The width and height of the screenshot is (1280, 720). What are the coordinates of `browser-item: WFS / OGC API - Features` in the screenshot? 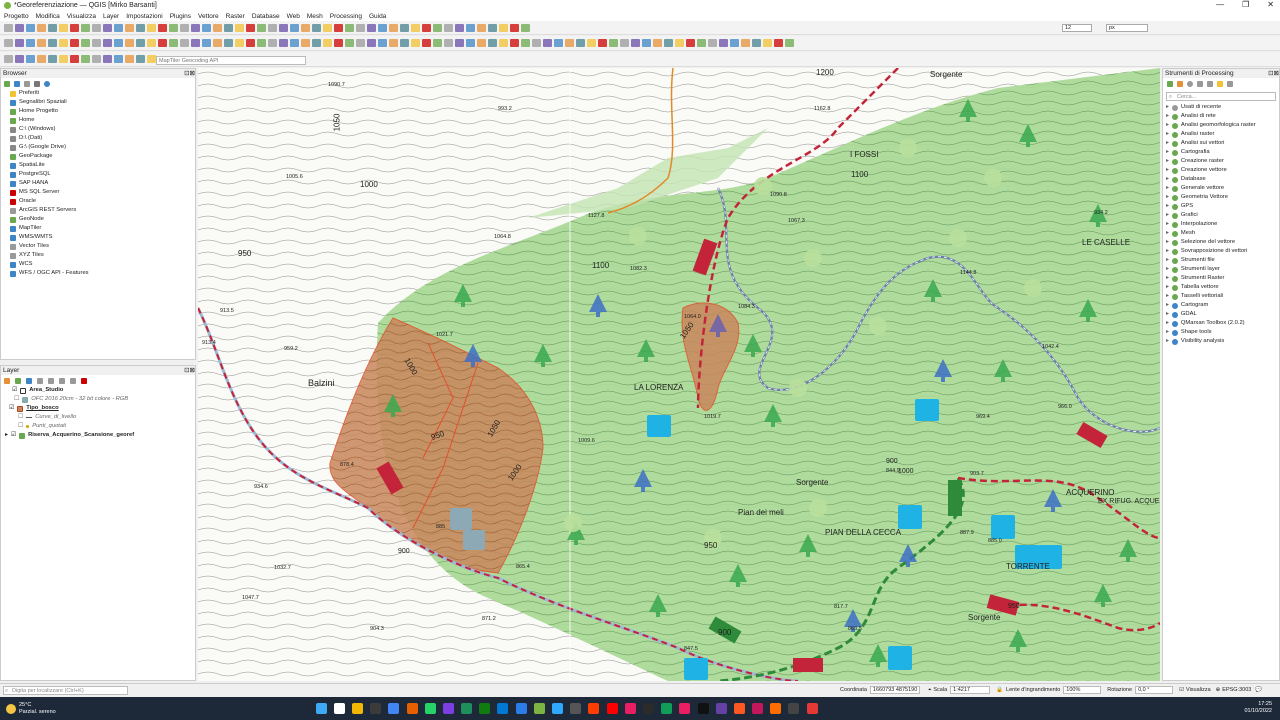 It's located at (102, 273).